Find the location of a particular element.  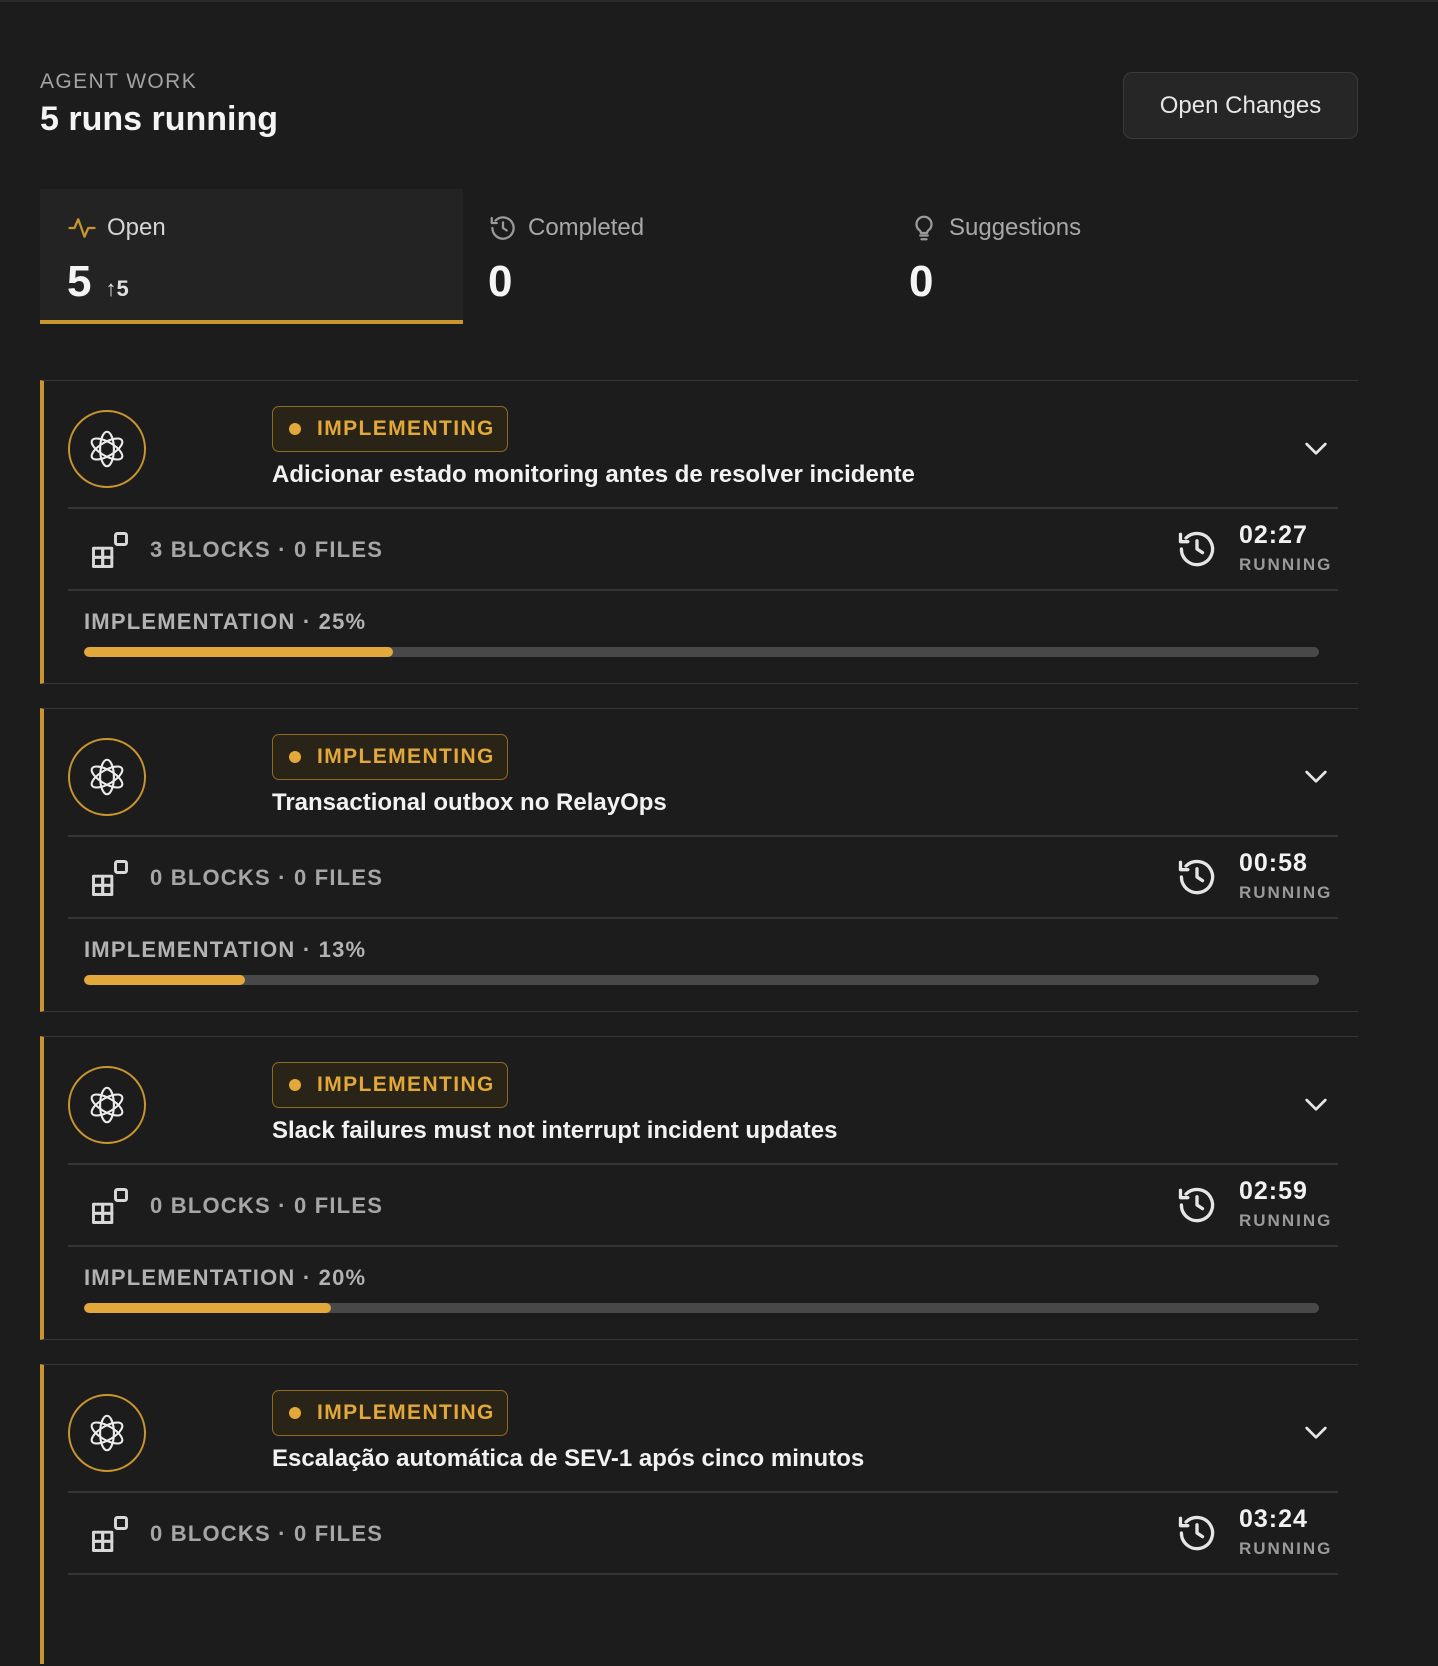

page-title: 5 runs running is located at coordinates (159, 119).